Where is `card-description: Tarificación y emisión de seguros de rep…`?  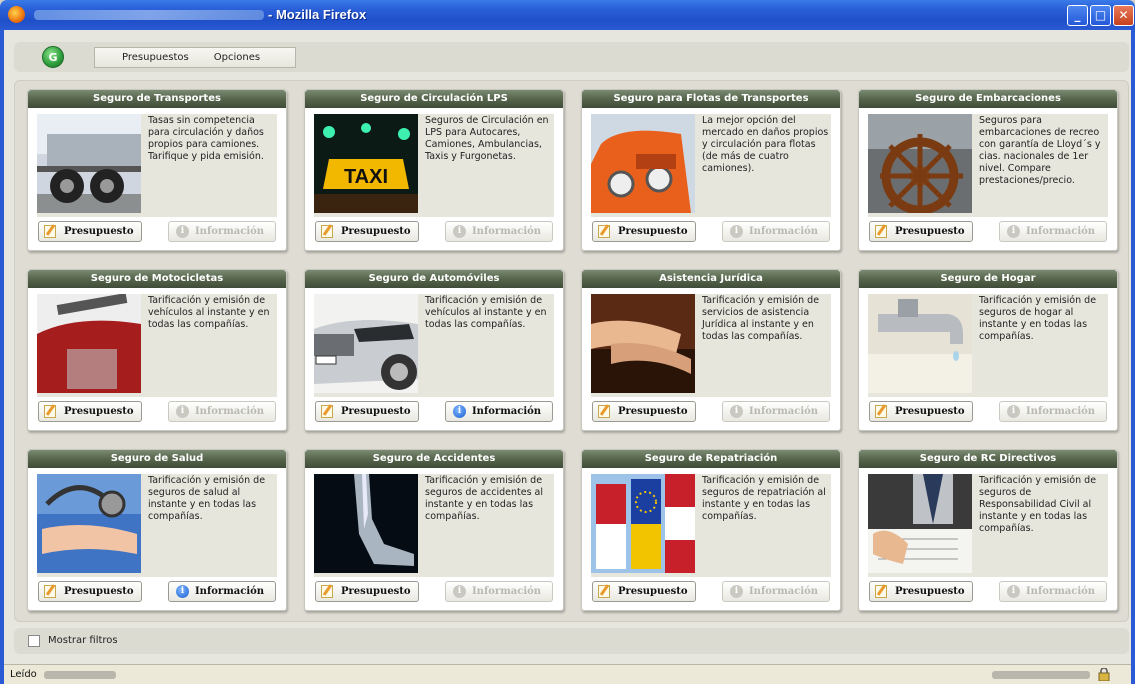 card-description: Tarificación y emisión de seguros de rep… is located at coordinates (764, 498).